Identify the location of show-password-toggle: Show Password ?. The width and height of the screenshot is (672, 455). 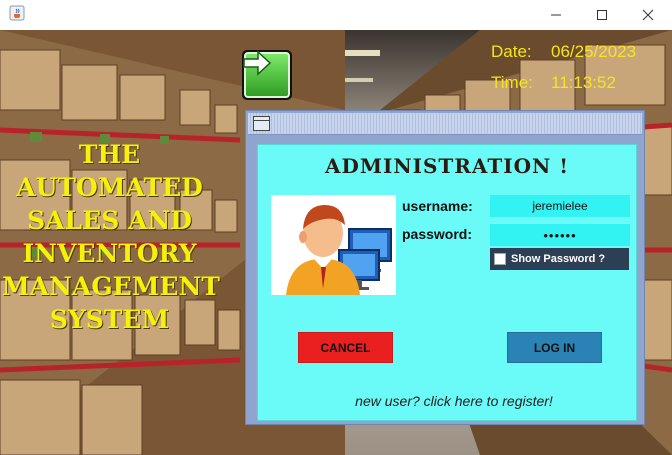
(559, 259).